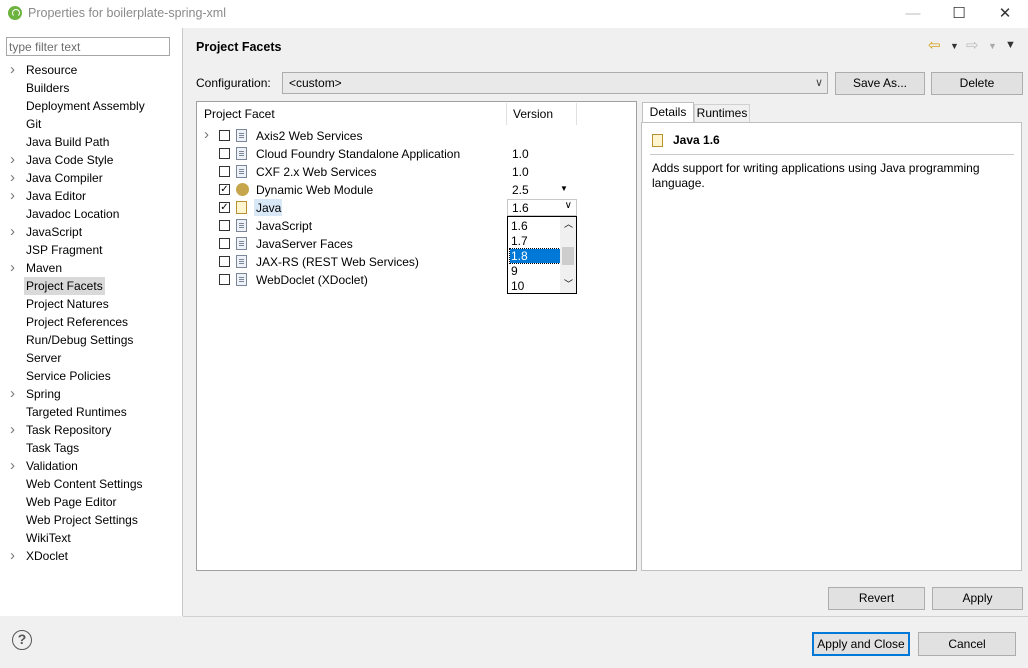 The image size is (1028, 668). I want to click on delete-button: Delete, so click(977, 83).